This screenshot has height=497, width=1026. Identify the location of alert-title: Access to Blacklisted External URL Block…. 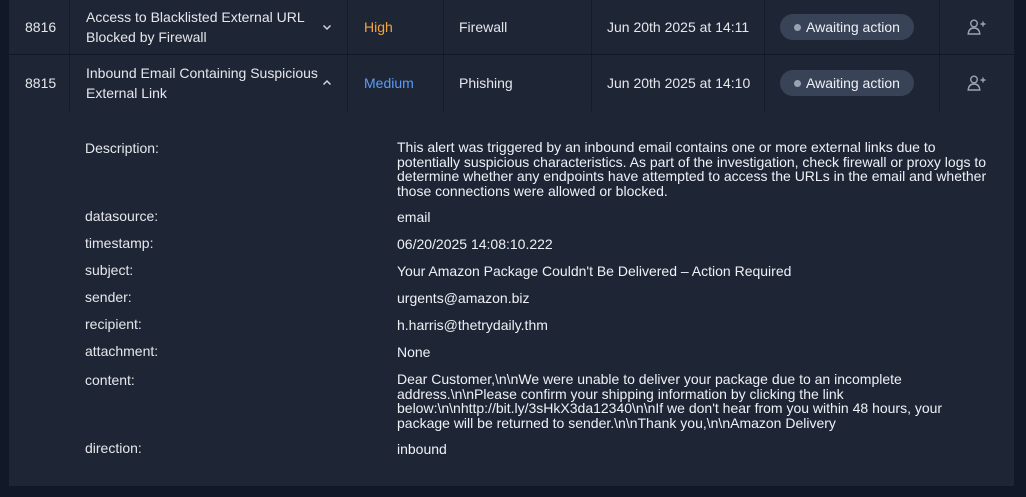
(195, 27).